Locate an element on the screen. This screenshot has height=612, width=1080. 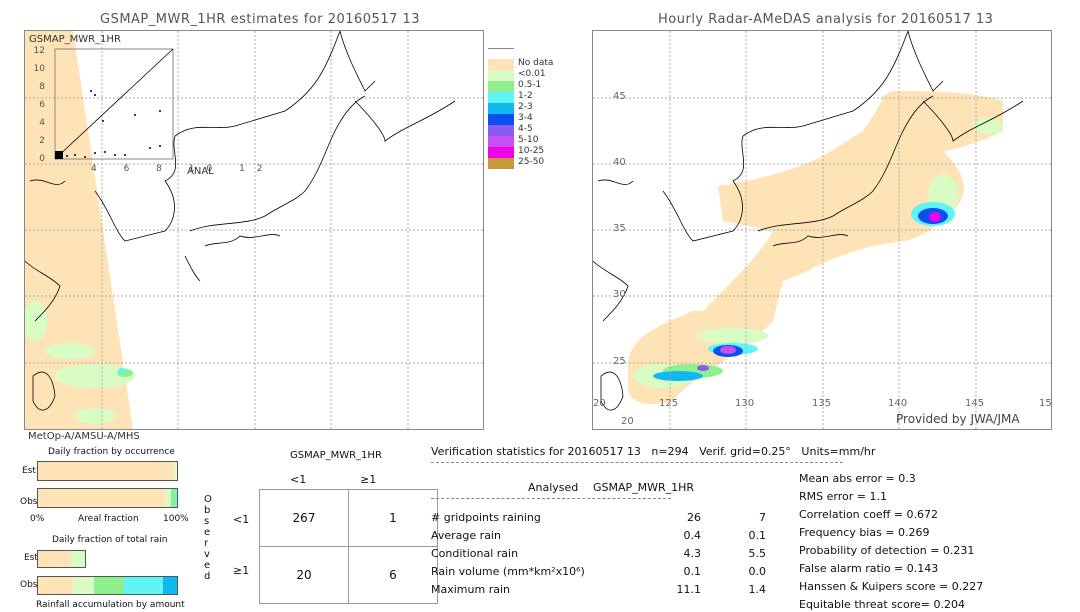
cont-cell: 267 is located at coordinates (304, 518).